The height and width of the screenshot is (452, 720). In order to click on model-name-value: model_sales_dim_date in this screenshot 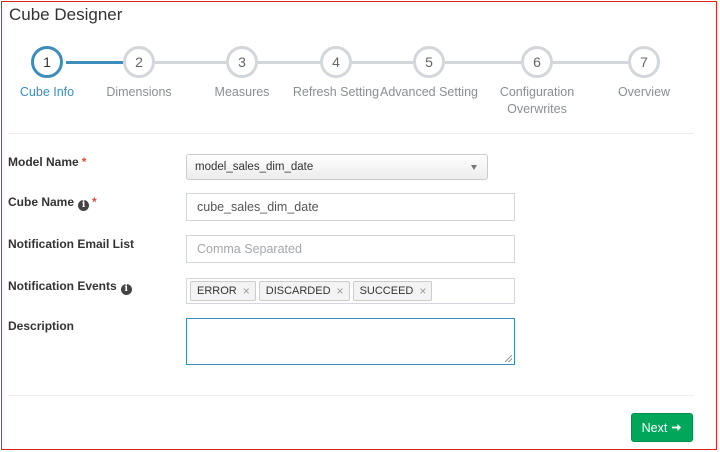, I will do `click(254, 167)`.